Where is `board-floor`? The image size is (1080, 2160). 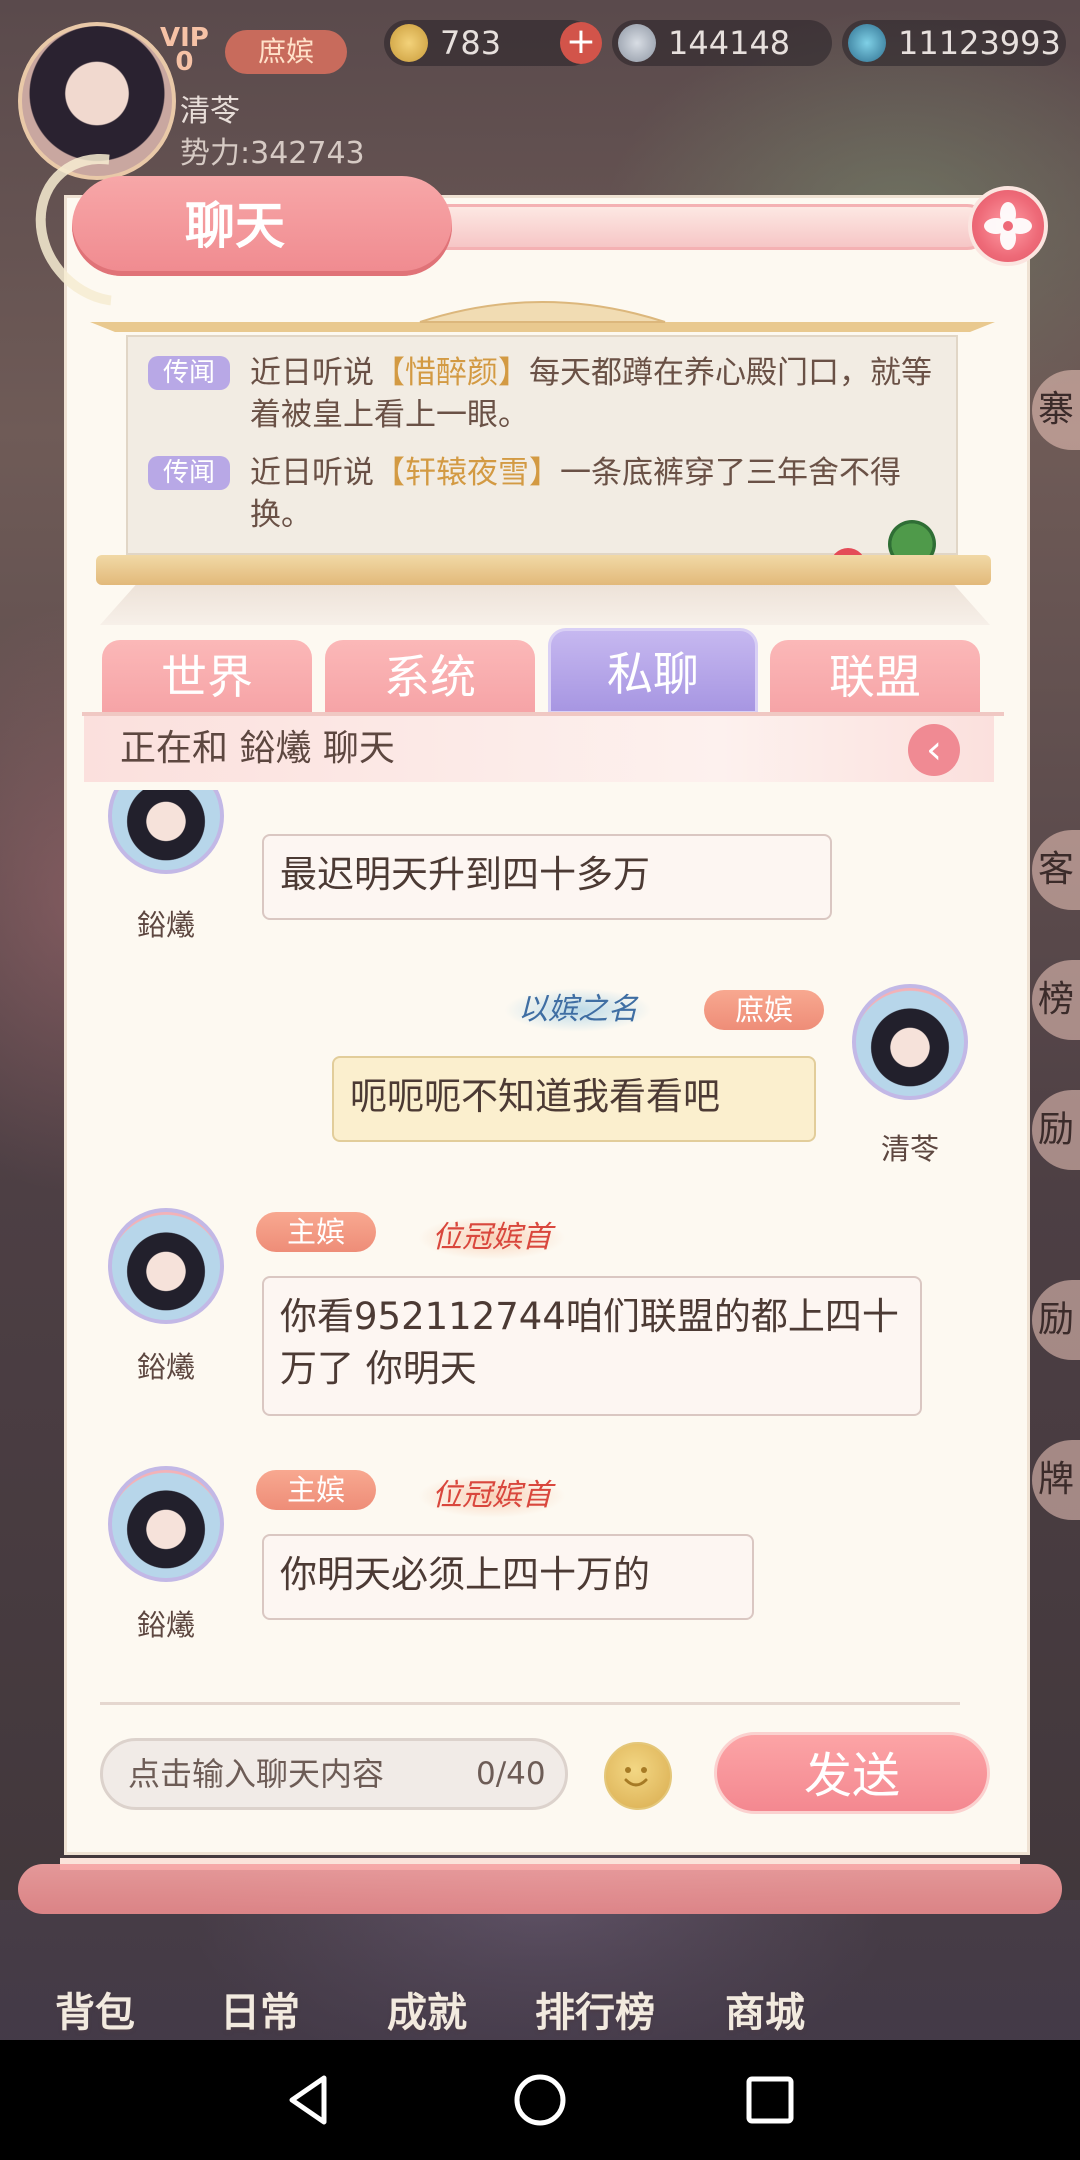 board-floor is located at coordinates (545, 605).